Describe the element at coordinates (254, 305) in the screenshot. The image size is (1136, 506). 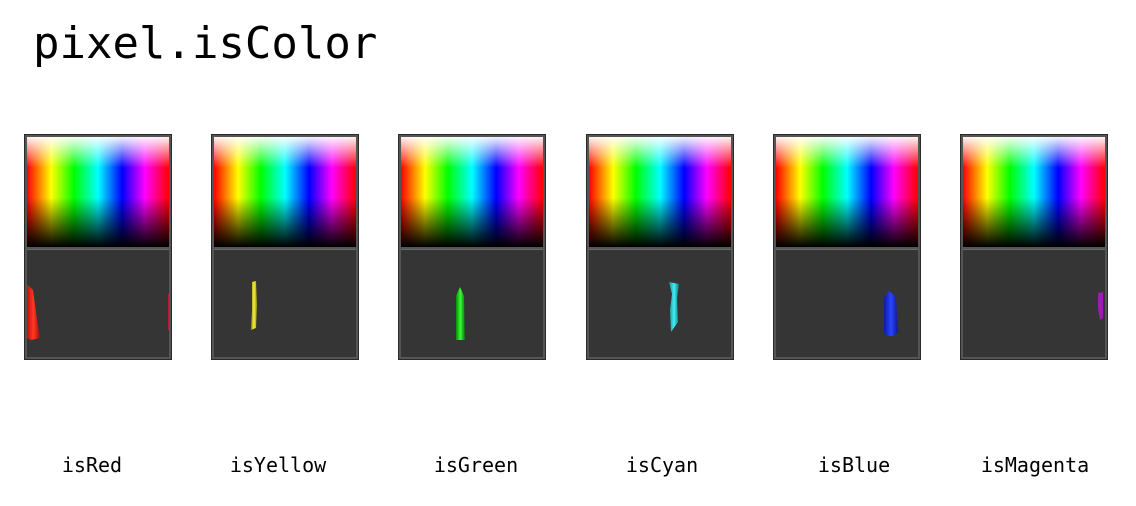
I see `detected-blob-yellow` at that location.